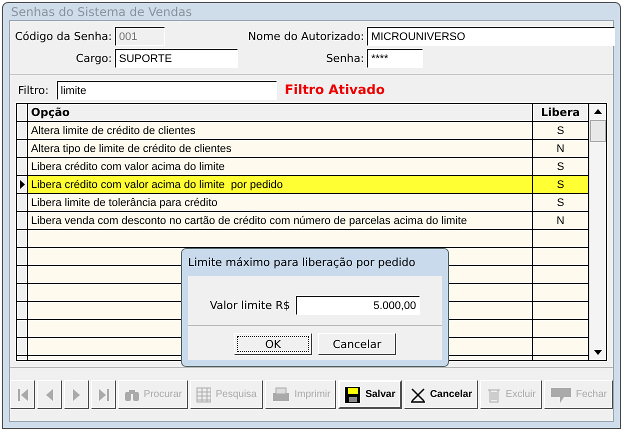 The width and height of the screenshot is (623, 431). I want to click on binoculars-icon, so click(131, 395).